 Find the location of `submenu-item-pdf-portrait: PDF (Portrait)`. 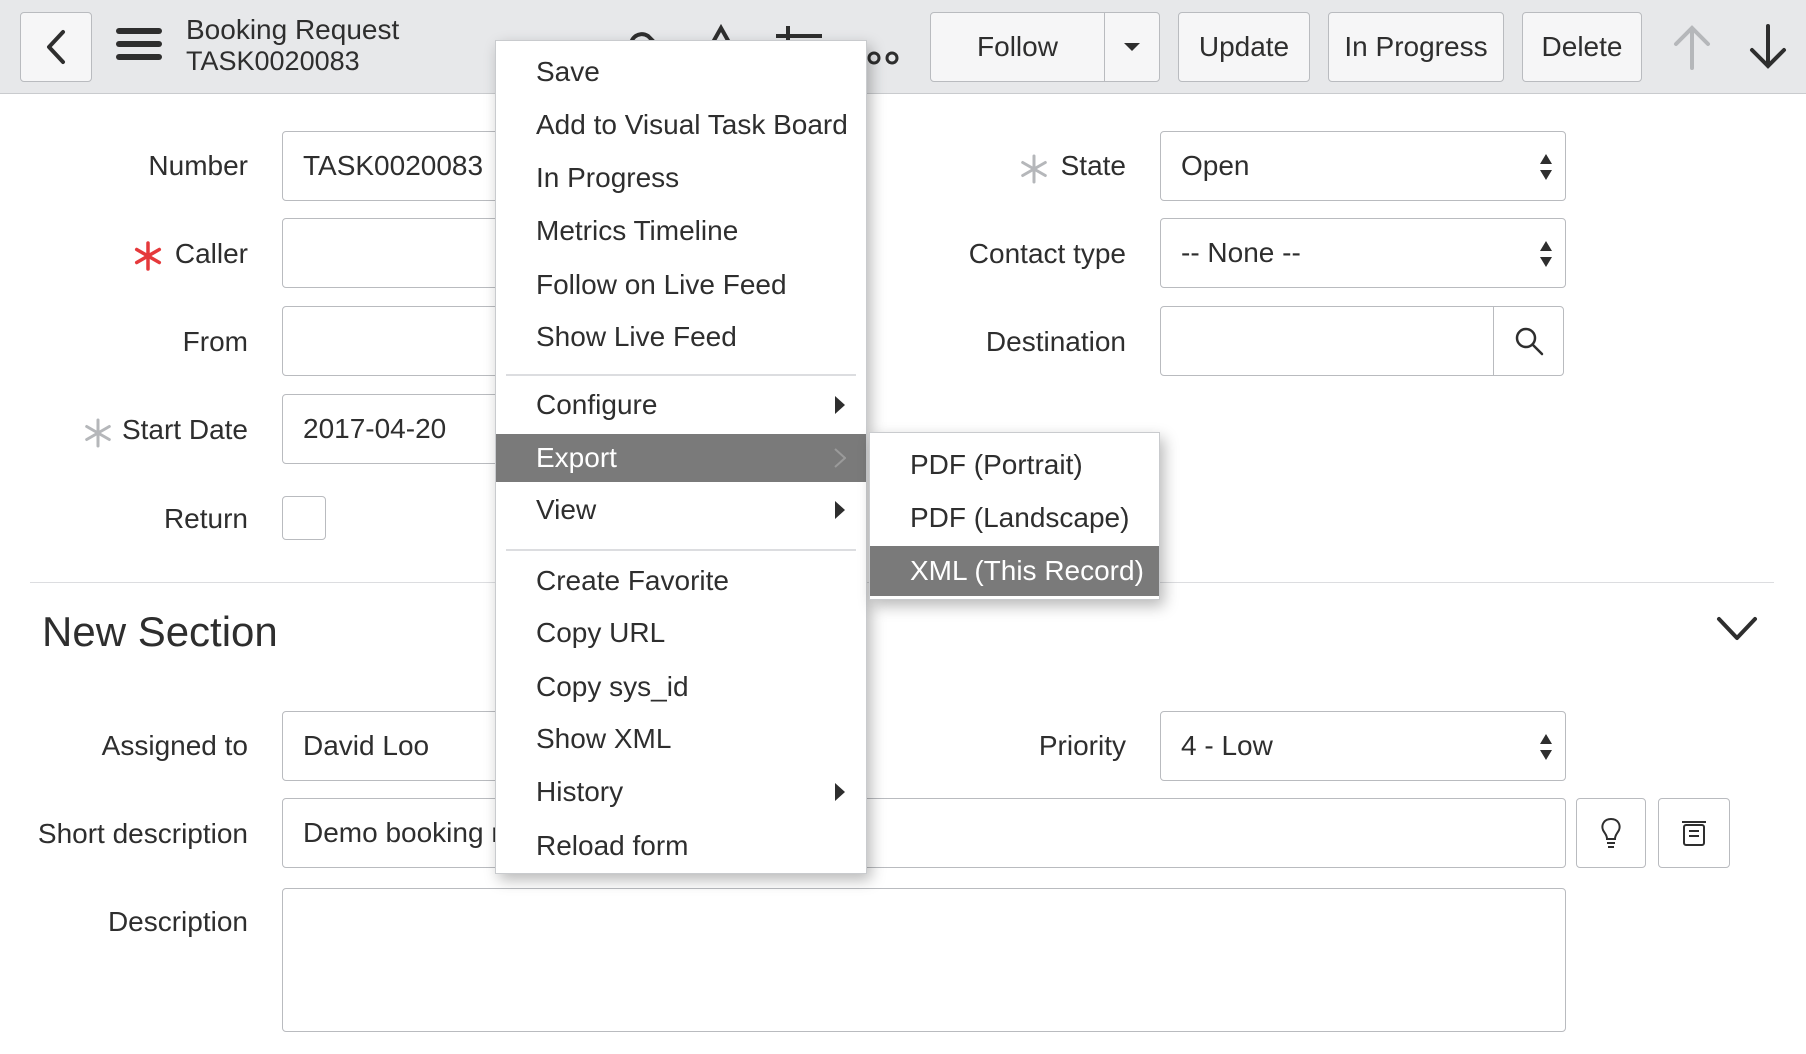

submenu-item-pdf-portrait: PDF (Portrait) is located at coordinates (1014, 465).